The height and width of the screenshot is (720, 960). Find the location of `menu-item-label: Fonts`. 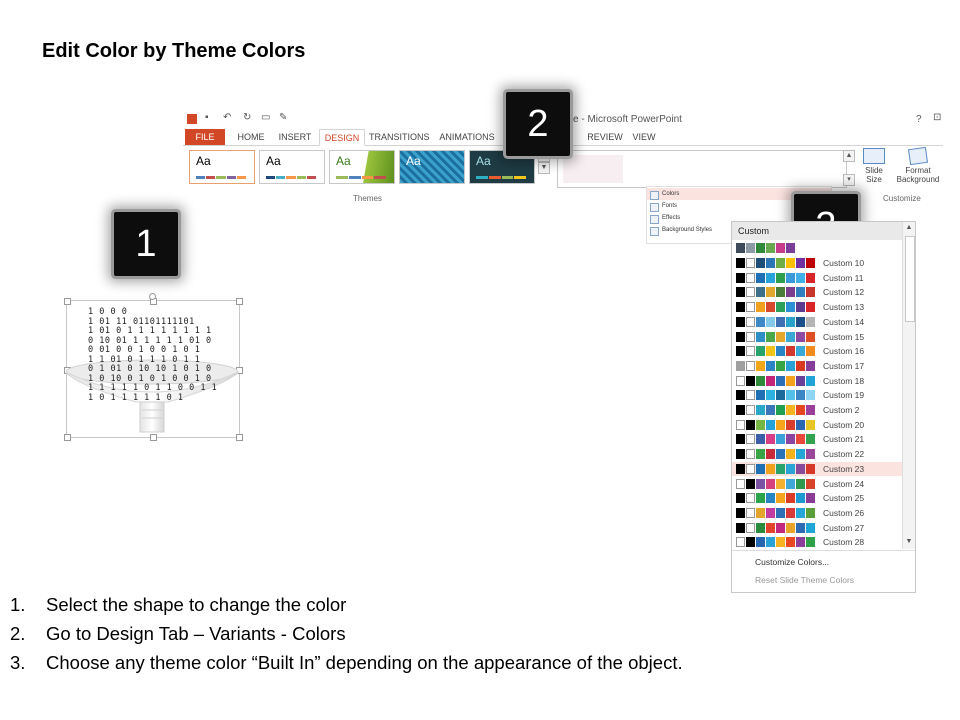

menu-item-label: Fonts is located at coordinates (670, 206).